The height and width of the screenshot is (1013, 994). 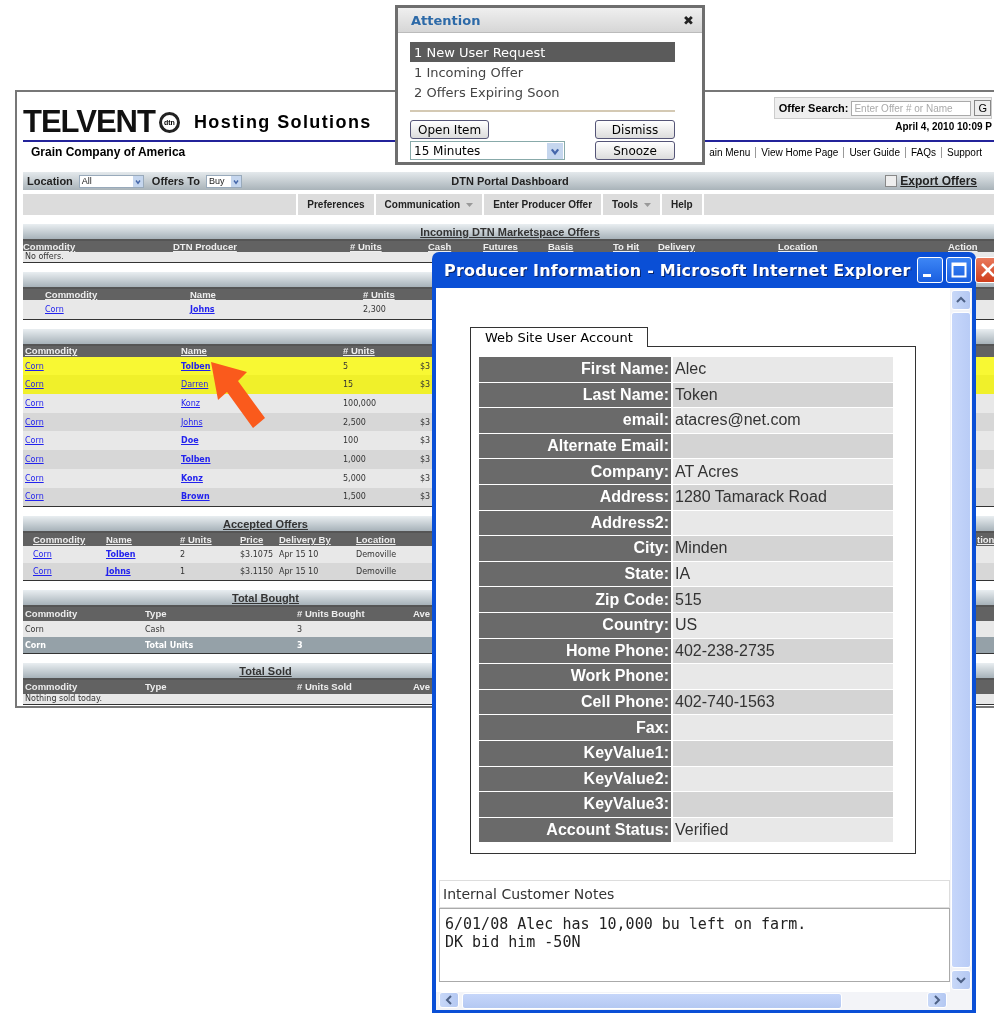 I want to click on table-link: Brown, so click(x=195, y=497).